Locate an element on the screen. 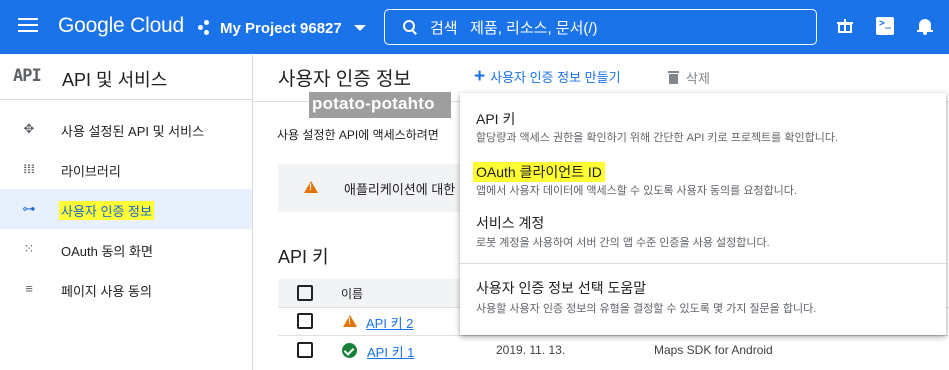 Image resolution: width=949 pixels, height=370 pixels. sidebar-item-page-agreement: ≡ 페이지 사용 동의 is located at coordinates (126, 289).